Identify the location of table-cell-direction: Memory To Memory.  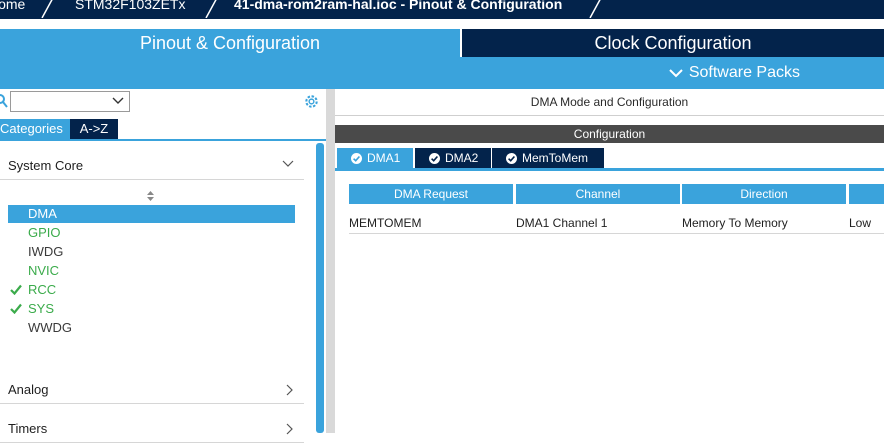
(764, 223).